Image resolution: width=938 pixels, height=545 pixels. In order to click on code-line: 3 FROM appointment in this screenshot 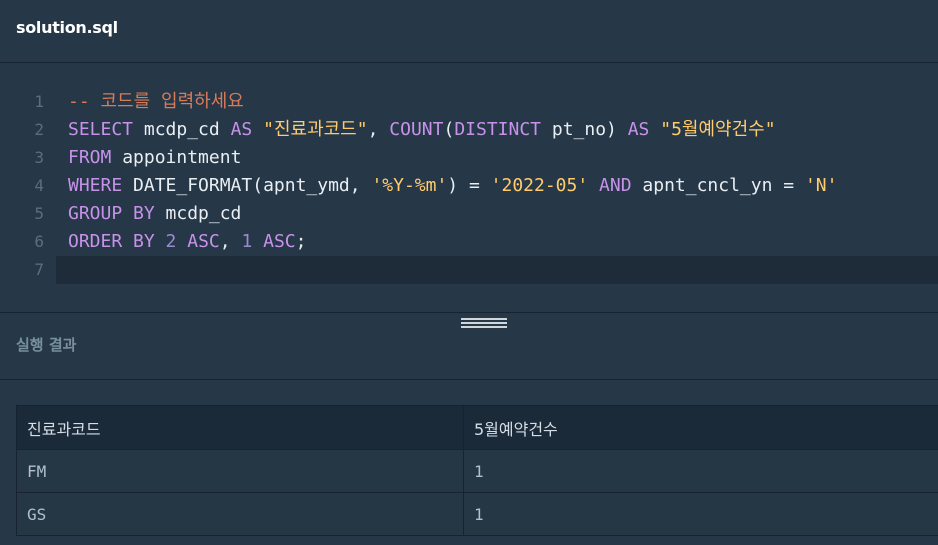, I will do `click(469, 158)`.